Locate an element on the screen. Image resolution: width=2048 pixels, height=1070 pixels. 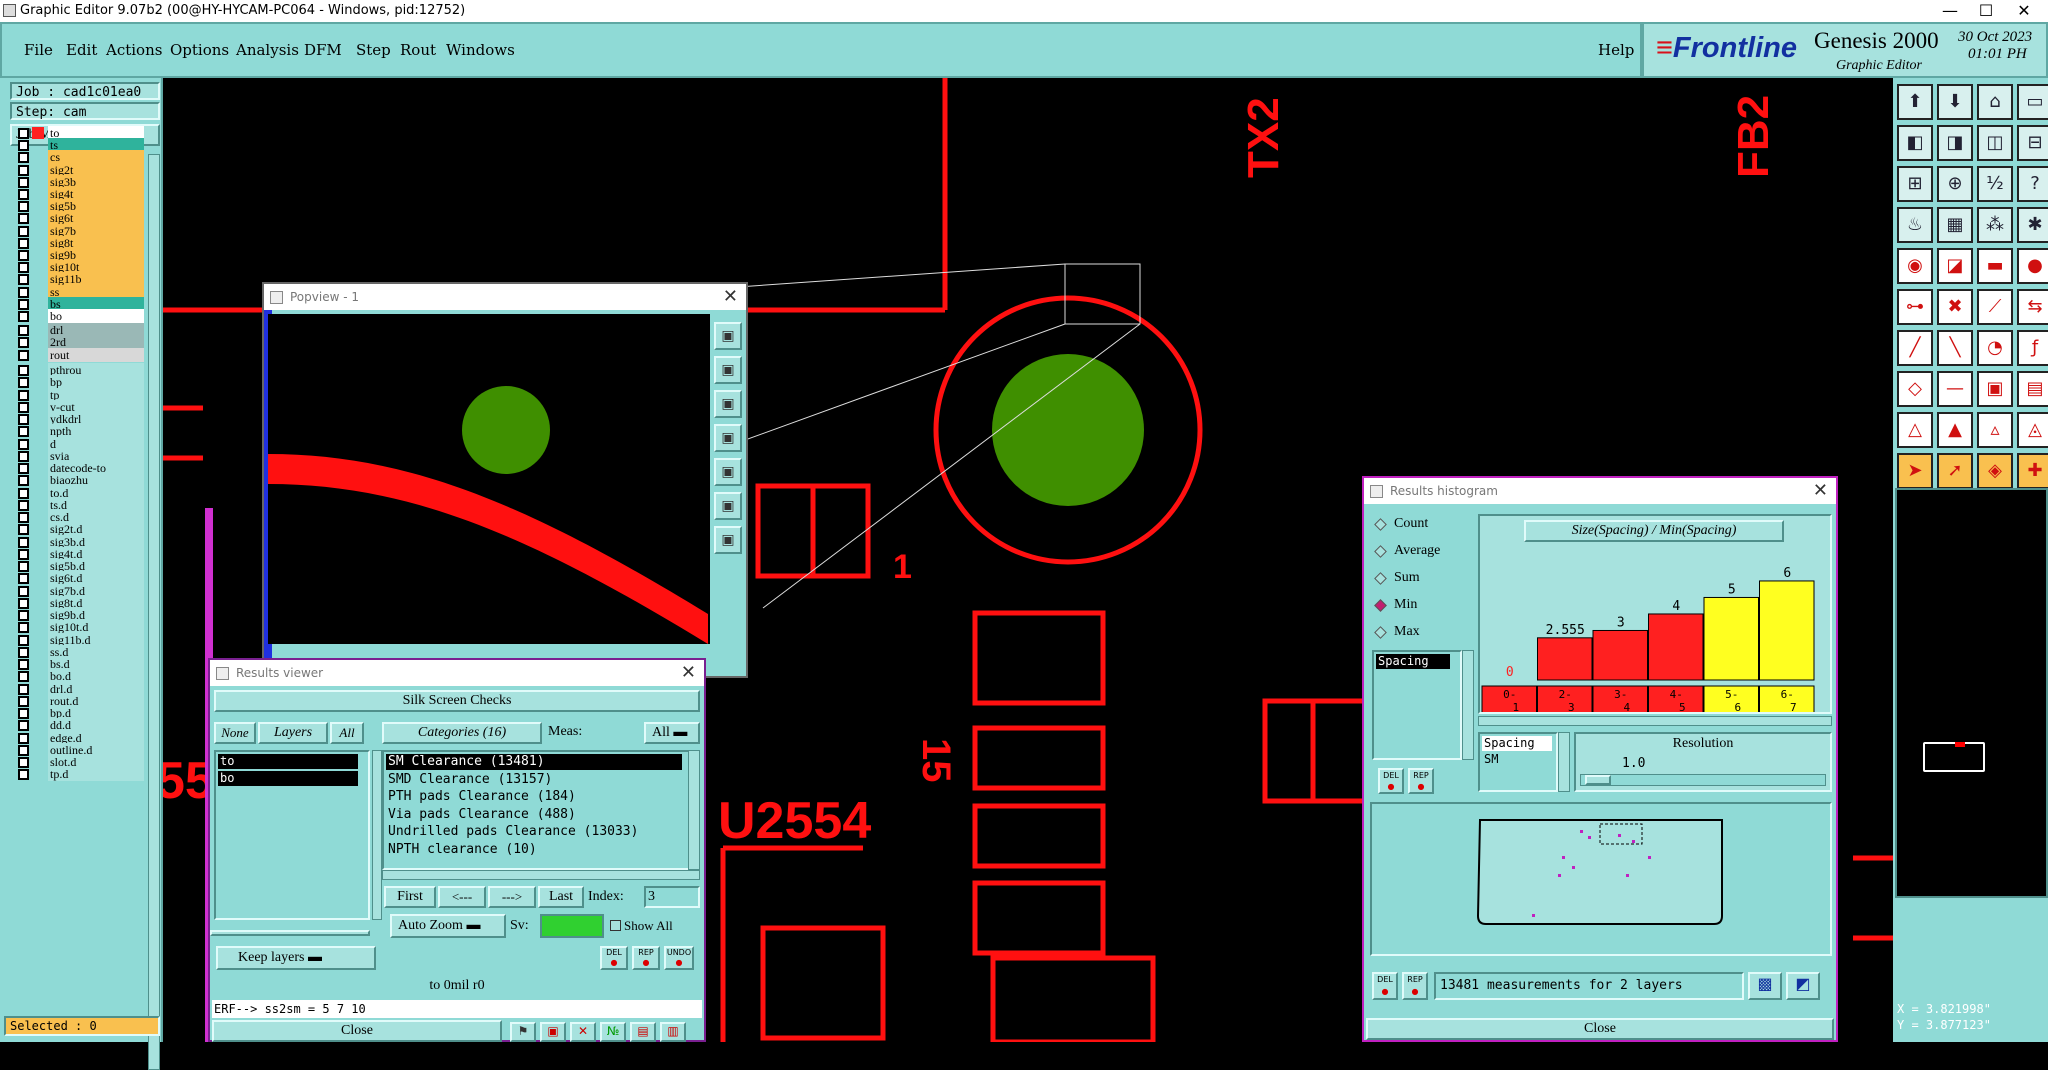
layer-row: rout is located at coordinates (79, 354).